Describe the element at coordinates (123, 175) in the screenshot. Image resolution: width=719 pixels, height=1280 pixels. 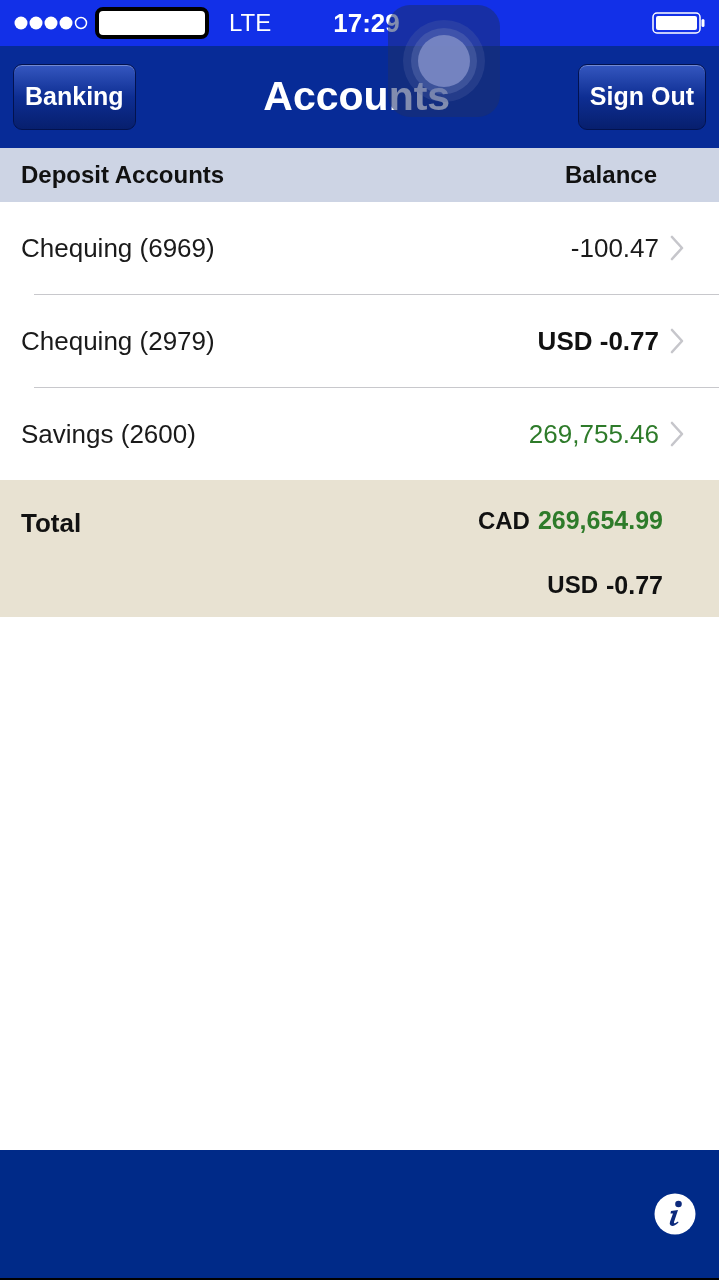
I see `column-header: Deposit Accounts` at that location.